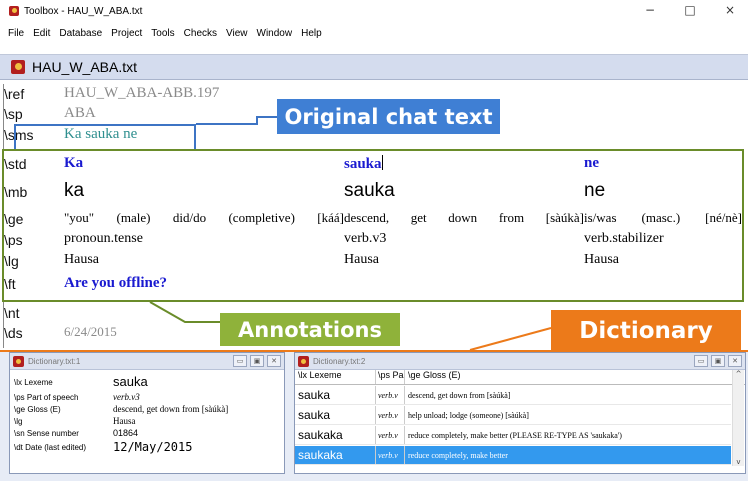 Image resolution: width=748 pixels, height=481 pixels. I want to click on pane-1-minimize-icon: ▭, so click(240, 361).